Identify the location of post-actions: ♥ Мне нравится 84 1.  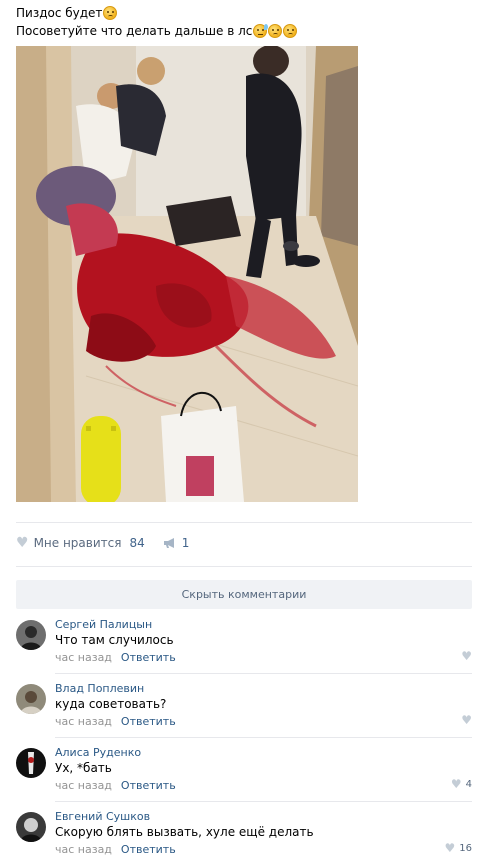
(102, 543).